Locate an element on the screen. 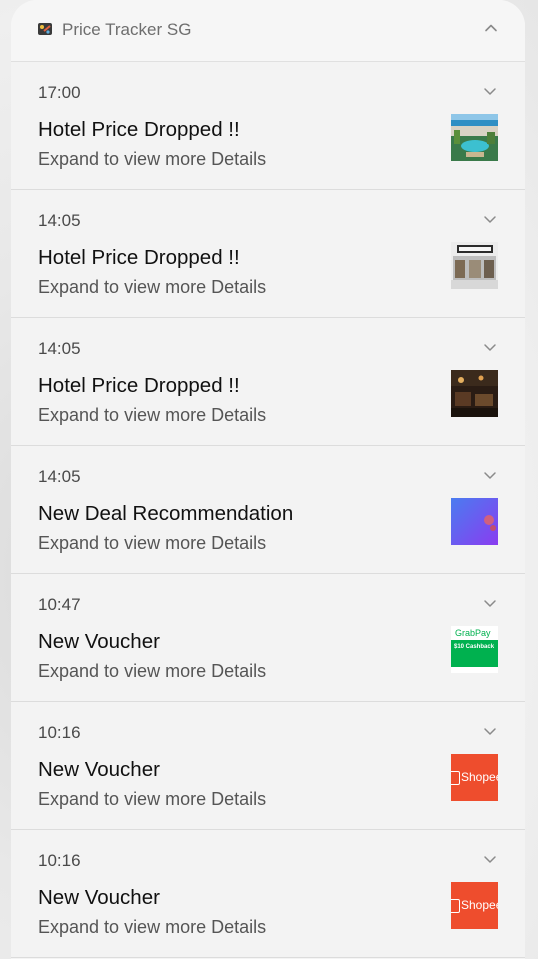 This screenshot has height=959, width=538. deal-thumbnail is located at coordinates (474, 521).